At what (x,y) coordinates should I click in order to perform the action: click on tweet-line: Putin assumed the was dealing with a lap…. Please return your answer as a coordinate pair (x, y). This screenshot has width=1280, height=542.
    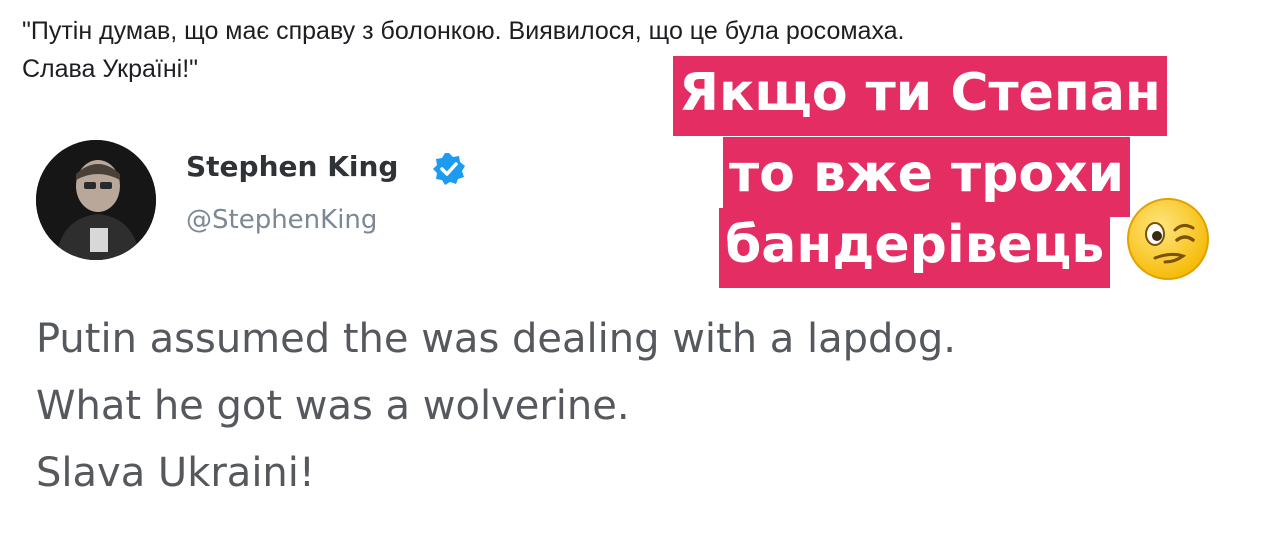
    Looking at the image, I should click on (496, 339).